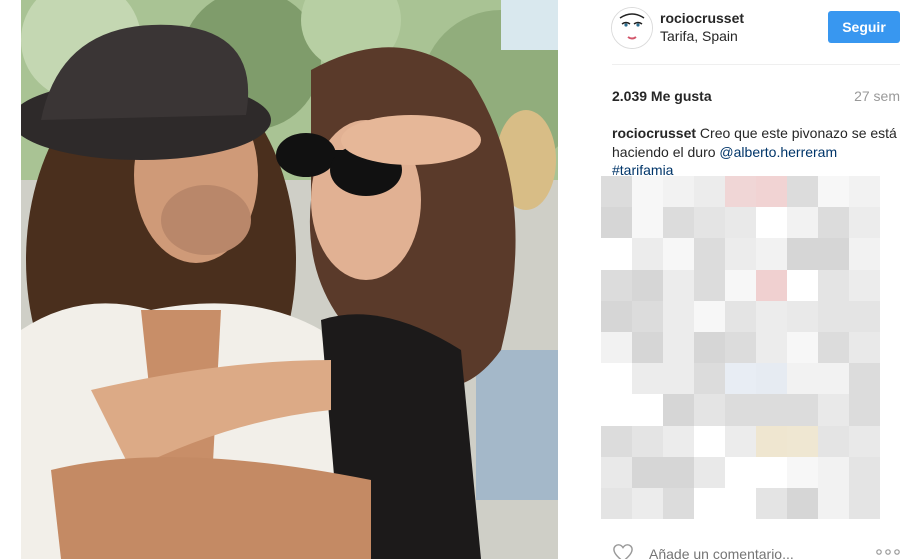 The height and width of the screenshot is (559, 917). Describe the element at coordinates (749, 552) in the screenshot. I see `comment-input` at that location.